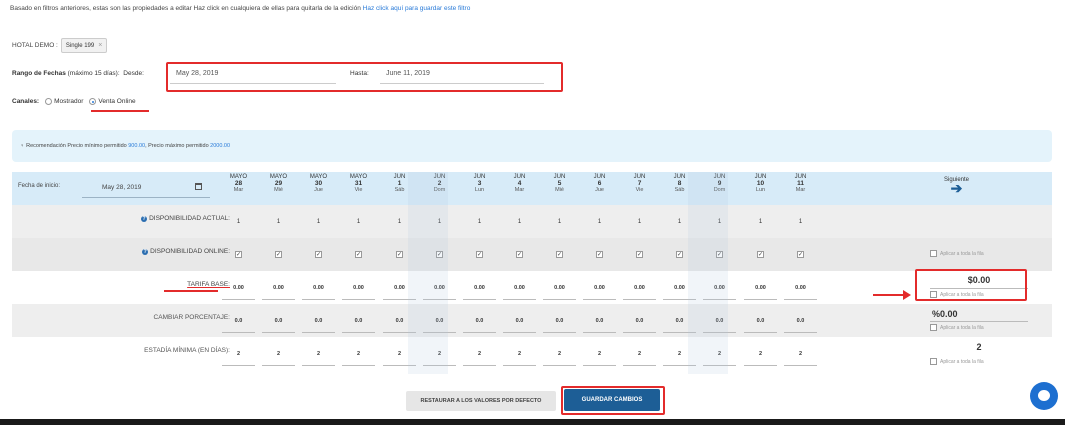 The width and height of the screenshot is (1065, 425). Describe the element at coordinates (957, 361) in the screenshot. I see `apply-row-estadia: Aplicar a toda la fila` at that location.